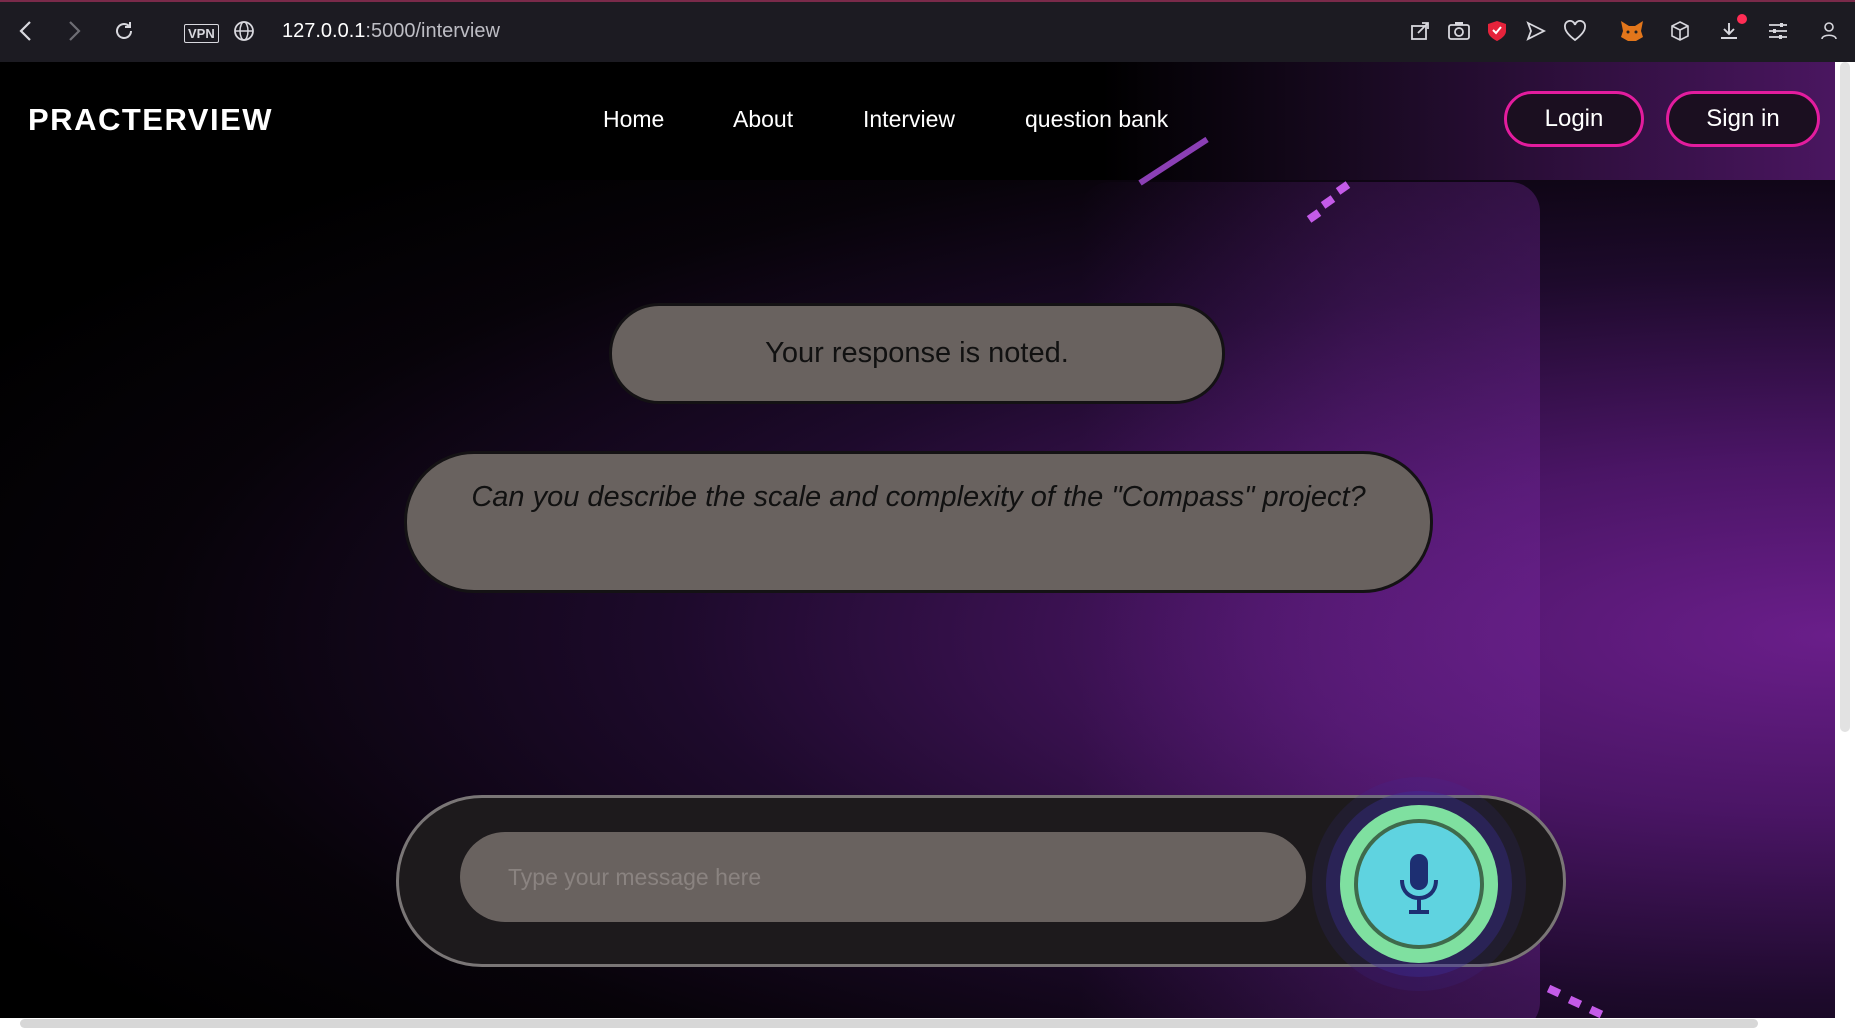 This screenshot has height=1036, width=1855. I want to click on send-icon, so click(1536, 31).